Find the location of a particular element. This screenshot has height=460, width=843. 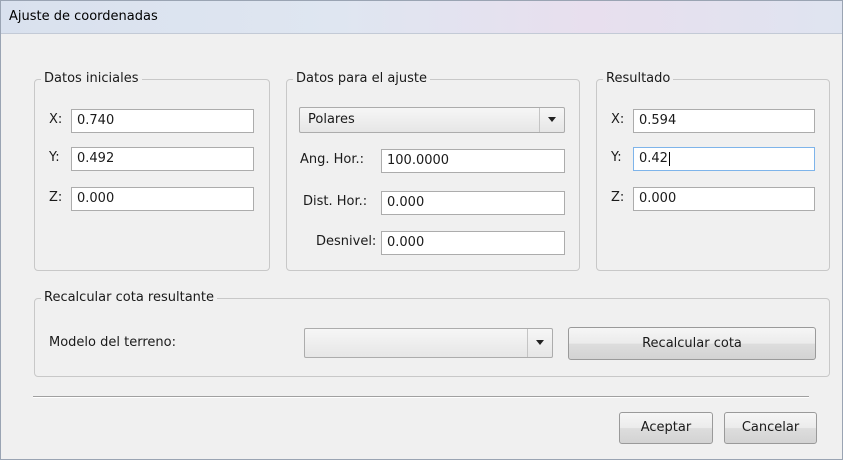

group-resultado: Resultado is located at coordinates (713, 171).